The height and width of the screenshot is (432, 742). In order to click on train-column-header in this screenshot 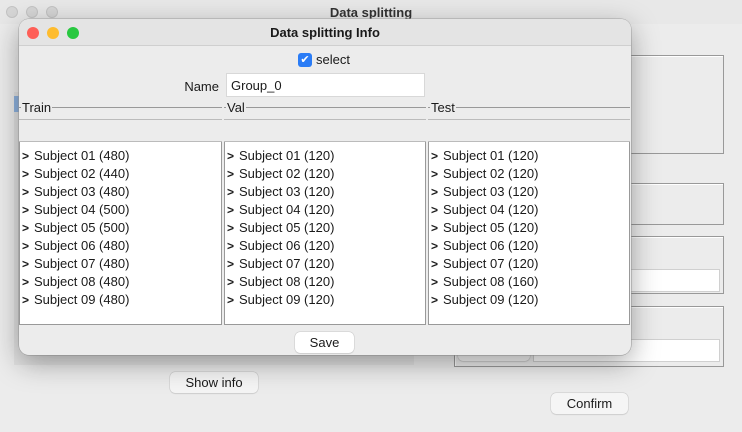, I will do `click(120, 130)`.